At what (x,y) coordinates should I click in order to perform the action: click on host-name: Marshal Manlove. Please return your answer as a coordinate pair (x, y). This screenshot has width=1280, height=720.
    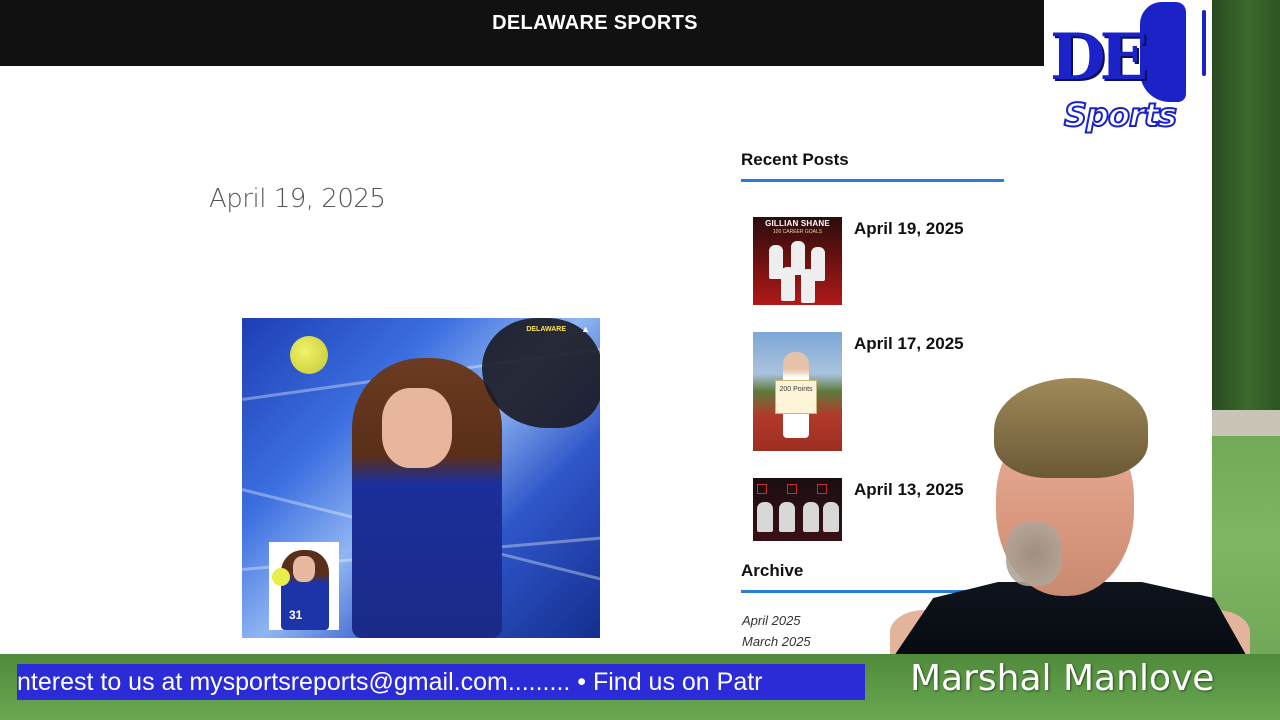
    Looking at the image, I should click on (1062, 678).